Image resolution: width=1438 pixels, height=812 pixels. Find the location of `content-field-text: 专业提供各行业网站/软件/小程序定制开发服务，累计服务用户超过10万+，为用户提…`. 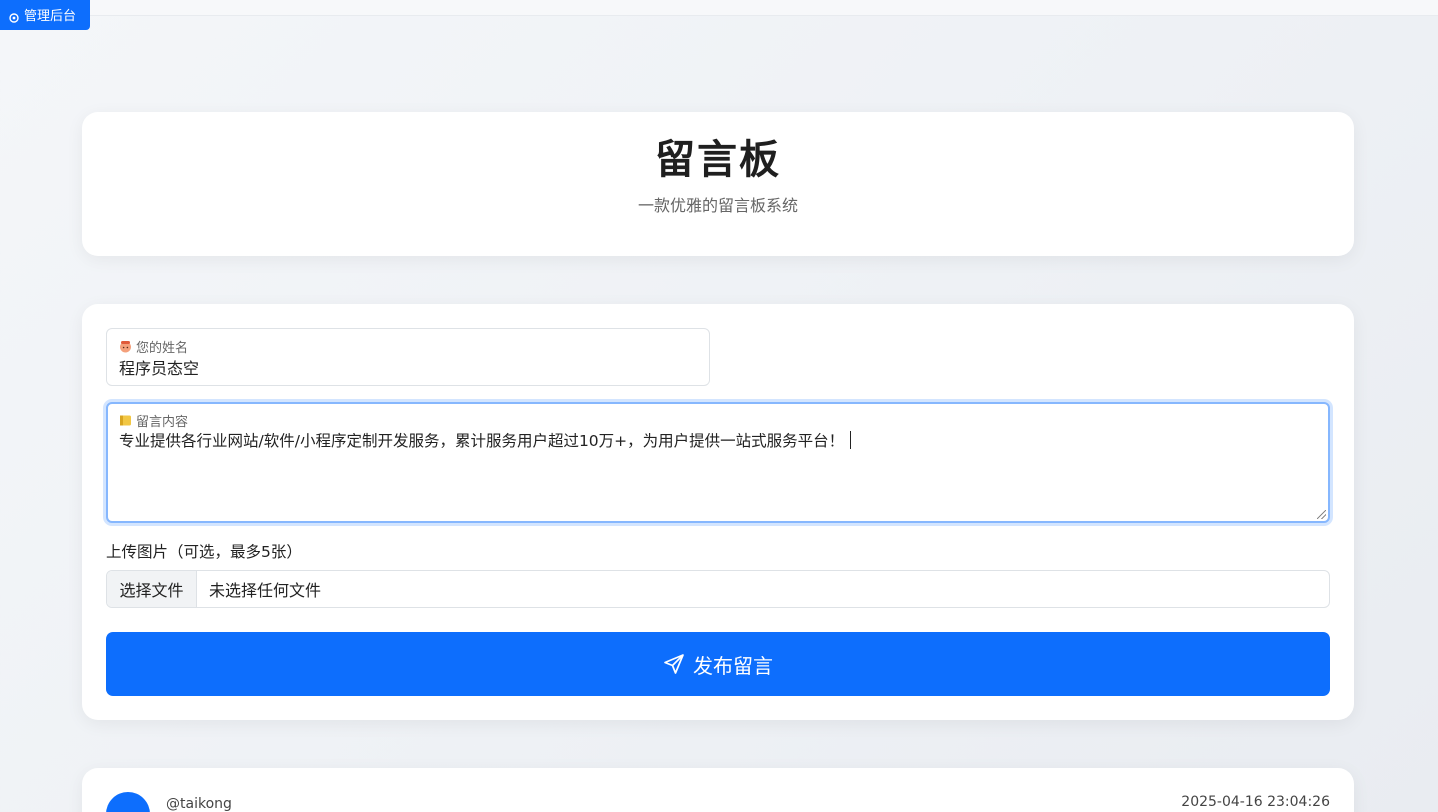

content-field-text: 专业提供各行业网站/软件/小程序定制开发服务，累计服务用户超过10万+，为用户提… is located at coordinates (482, 441).